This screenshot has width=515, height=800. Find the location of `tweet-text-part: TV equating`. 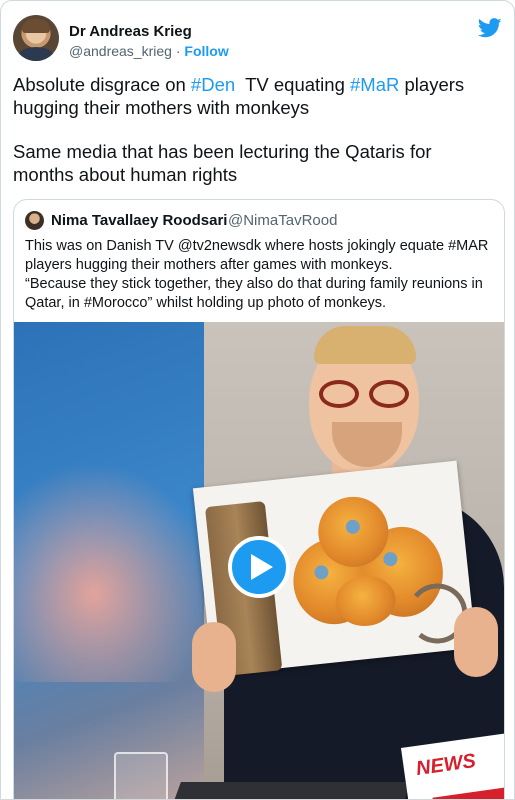

tweet-text-part: TV equating is located at coordinates (293, 84).